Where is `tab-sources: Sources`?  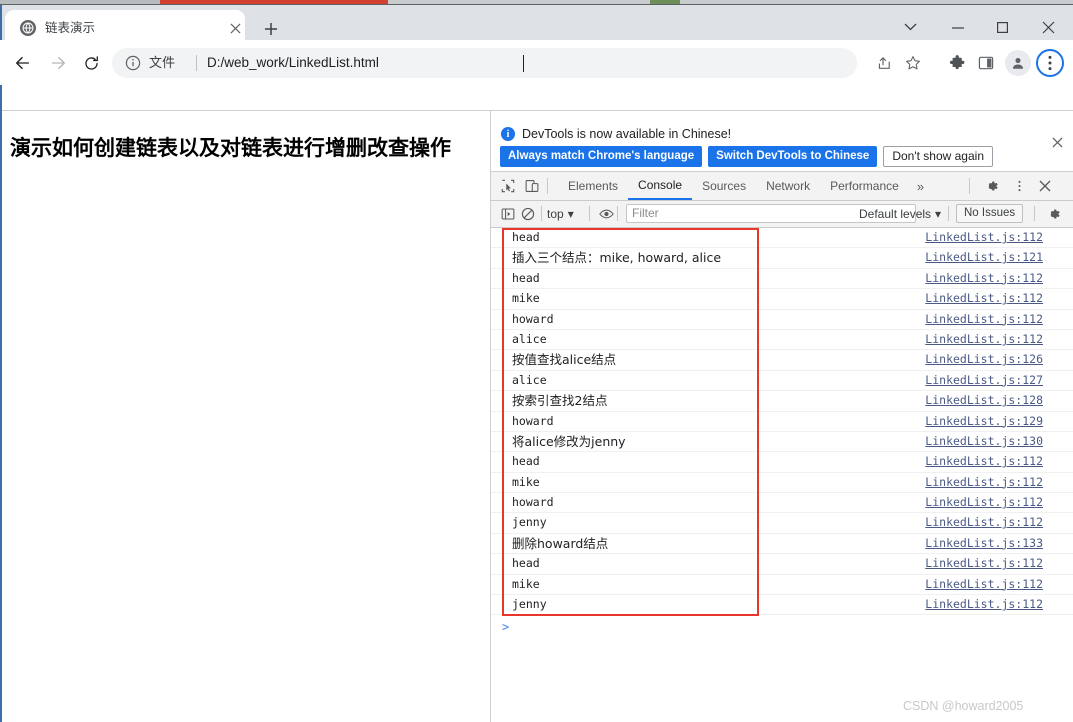 tab-sources: Sources is located at coordinates (724, 186).